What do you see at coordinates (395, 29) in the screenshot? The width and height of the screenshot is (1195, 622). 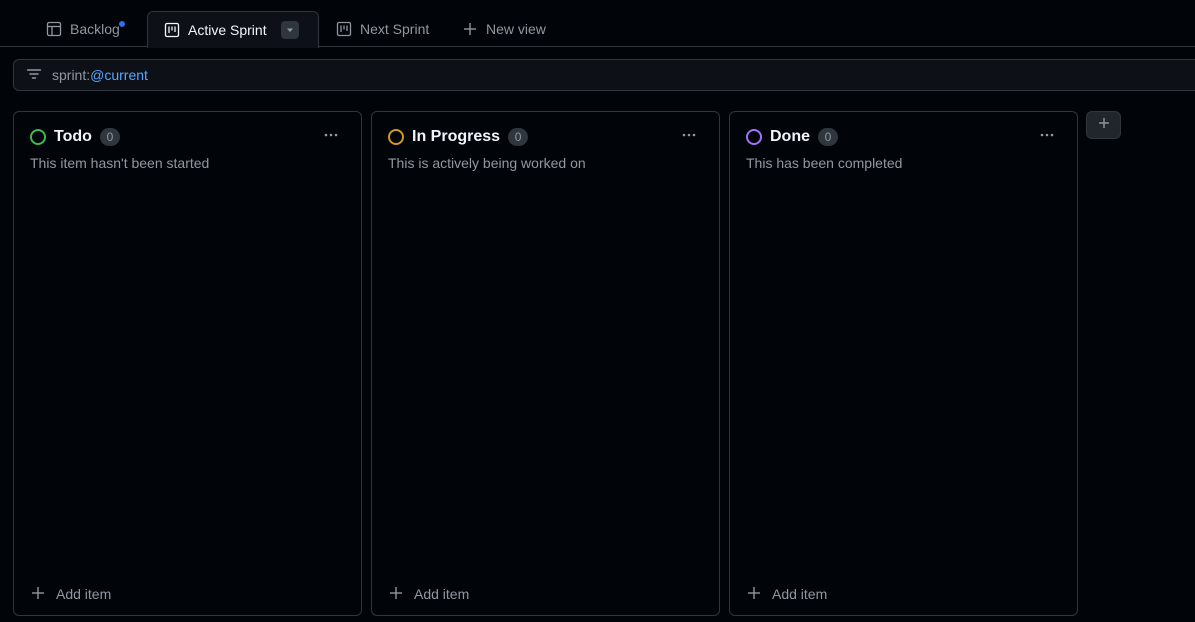 I see `tab-label: Next Sprint` at bounding box center [395, 29].